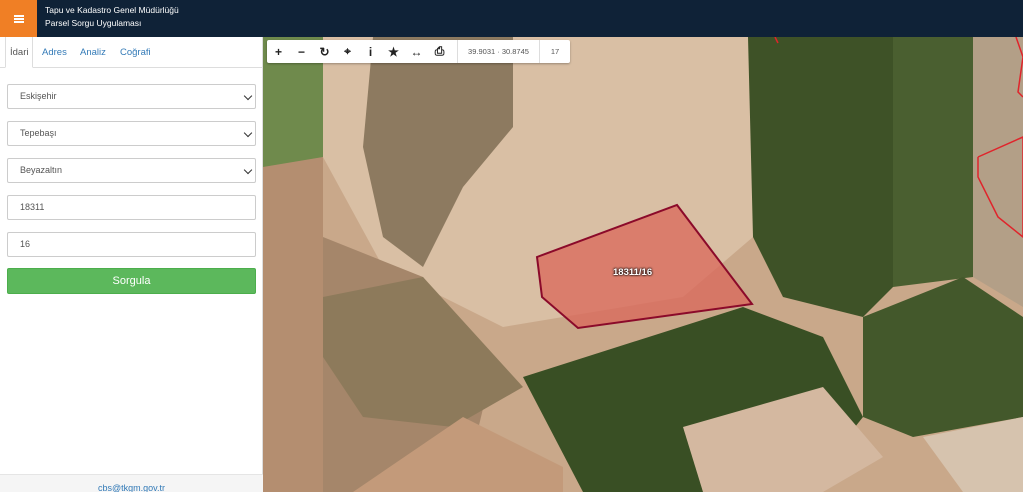 Image resolution: width=1023 pixels, height=492 pixels. I want to click on block-no-input: 18311, so click(131, 207).